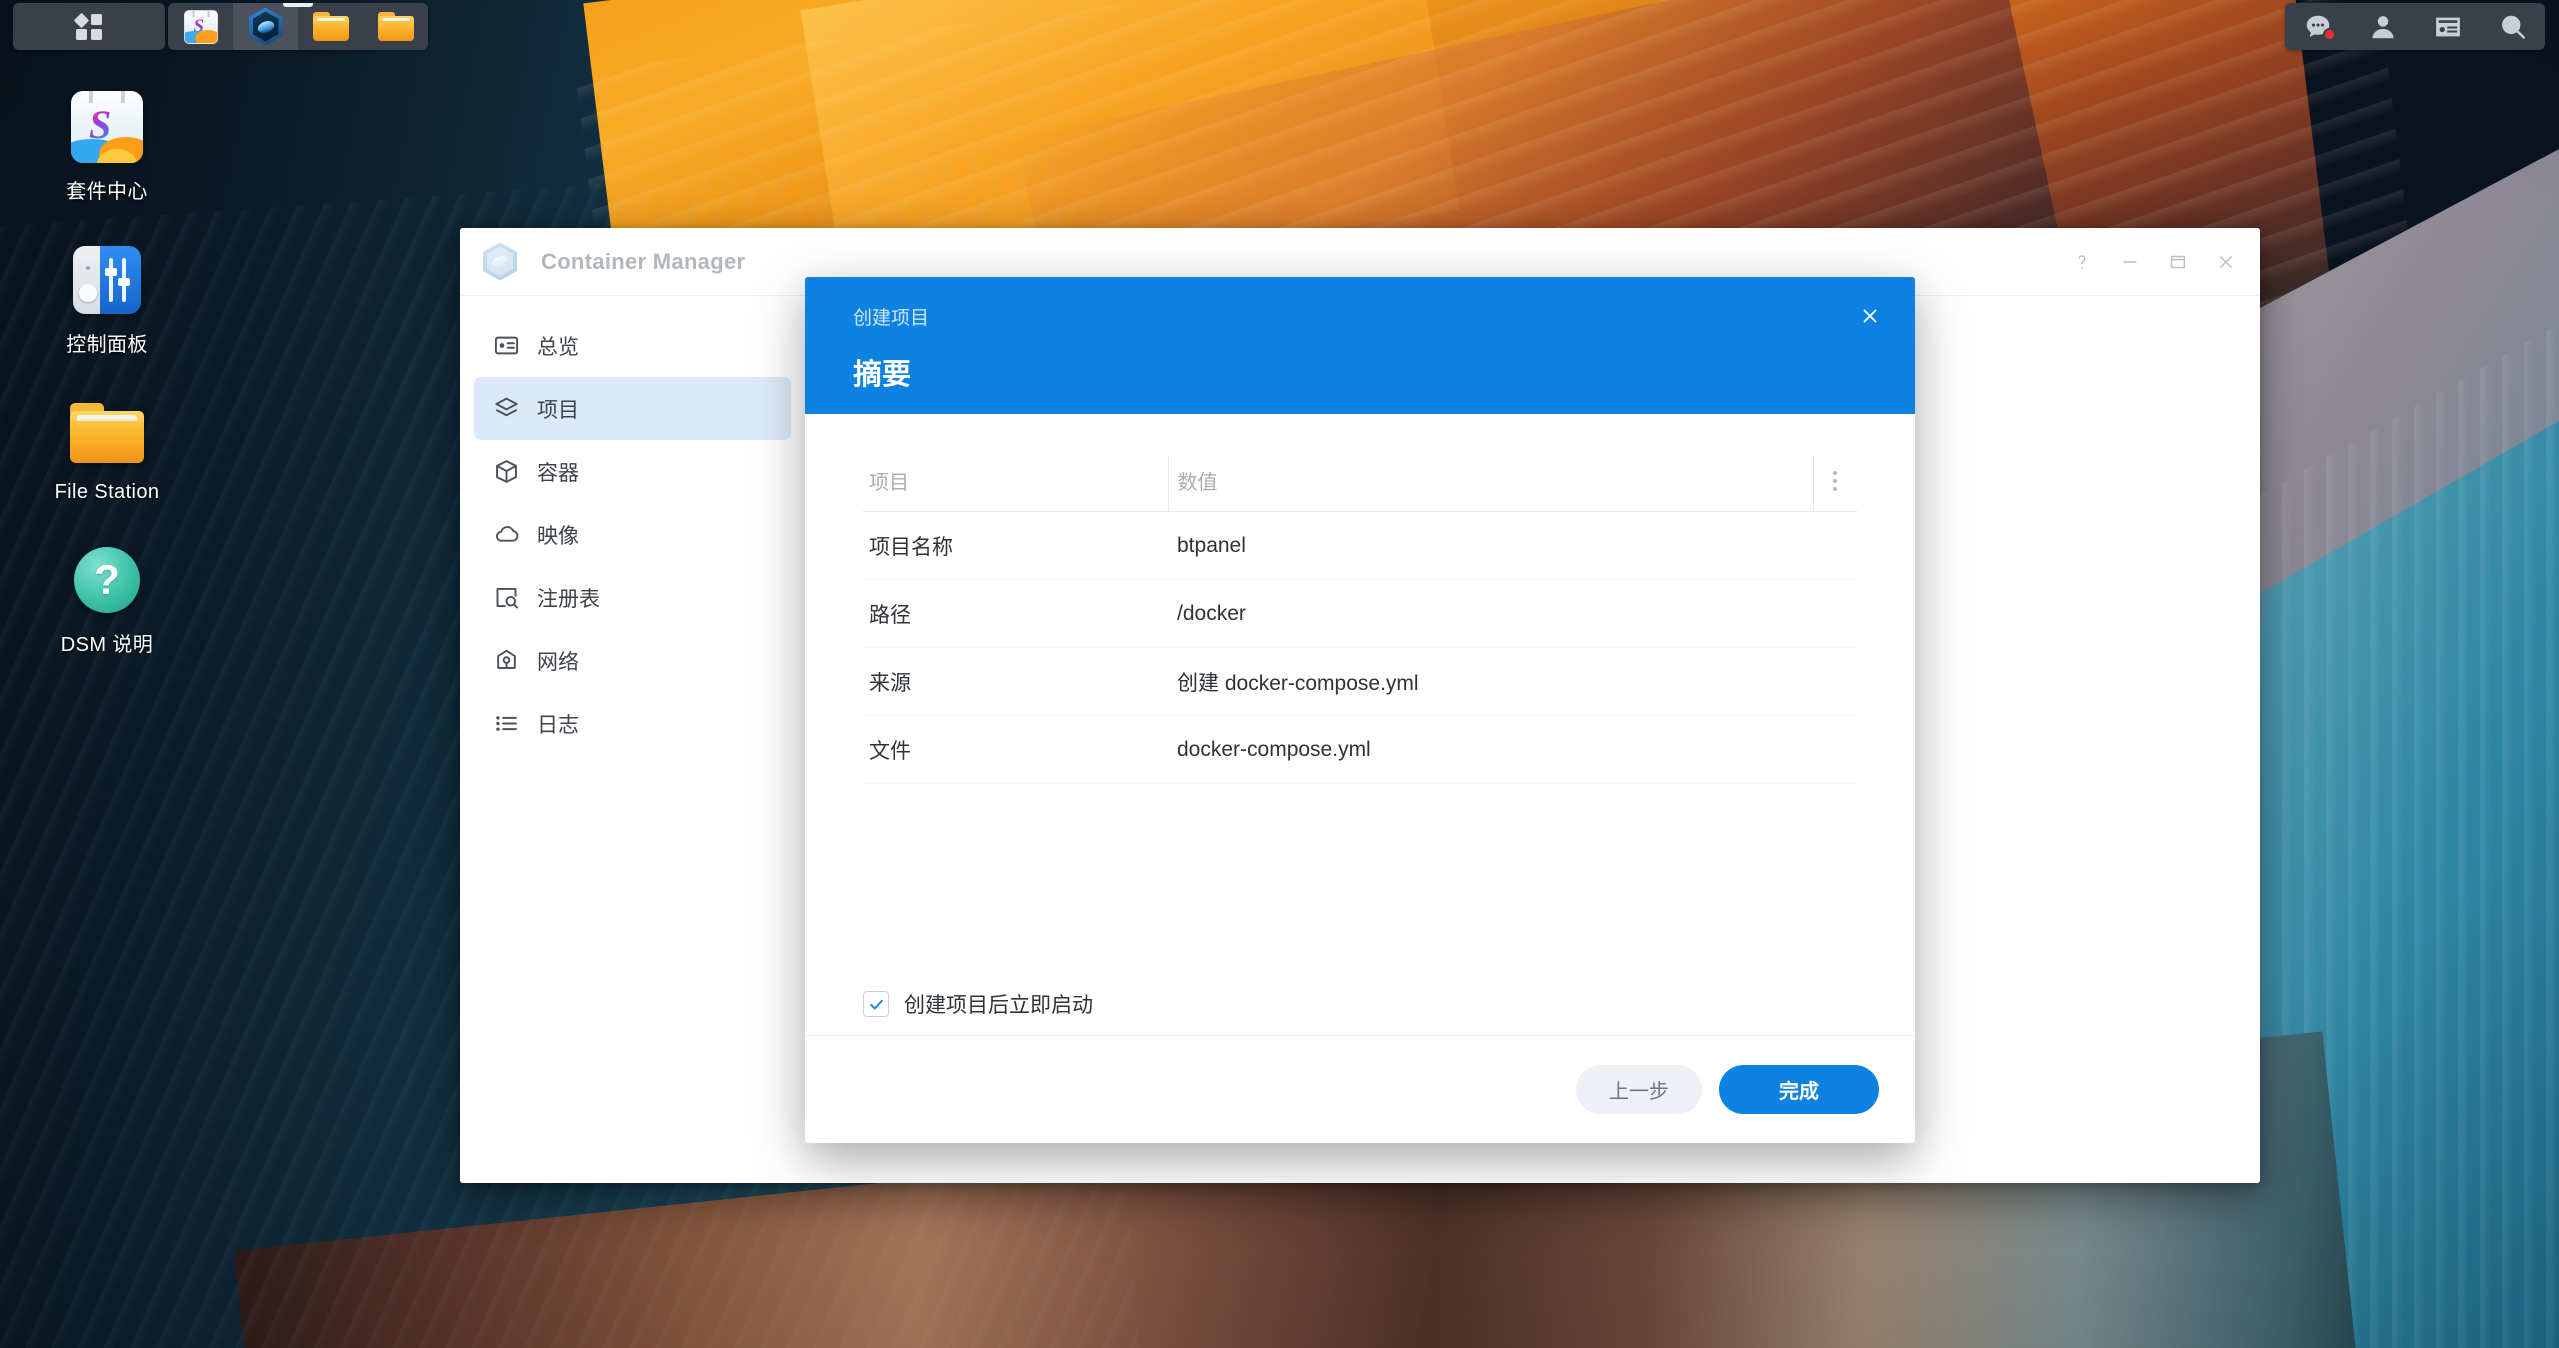 The height and width of the screenshot is (1348, 2559). I want to click on window-title: Container Manager, so click(643, 261).